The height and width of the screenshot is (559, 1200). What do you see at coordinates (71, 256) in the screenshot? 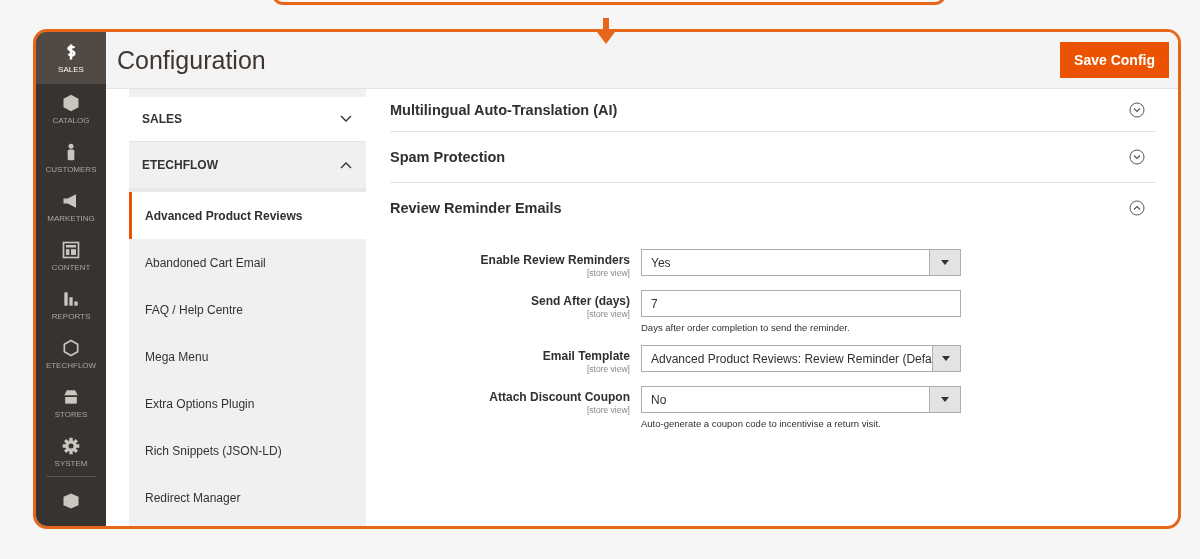
I see `sidebar-item: CONTENT` at bounding box center [71, 256].